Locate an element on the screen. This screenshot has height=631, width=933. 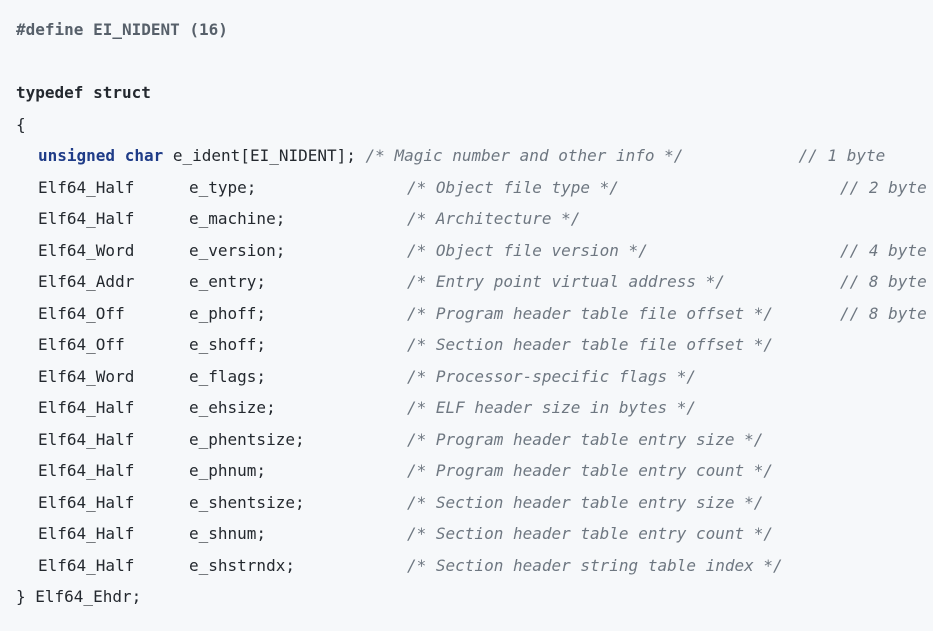
field-trailing-comment: // 2 byte is located at coordinates (883, 187).